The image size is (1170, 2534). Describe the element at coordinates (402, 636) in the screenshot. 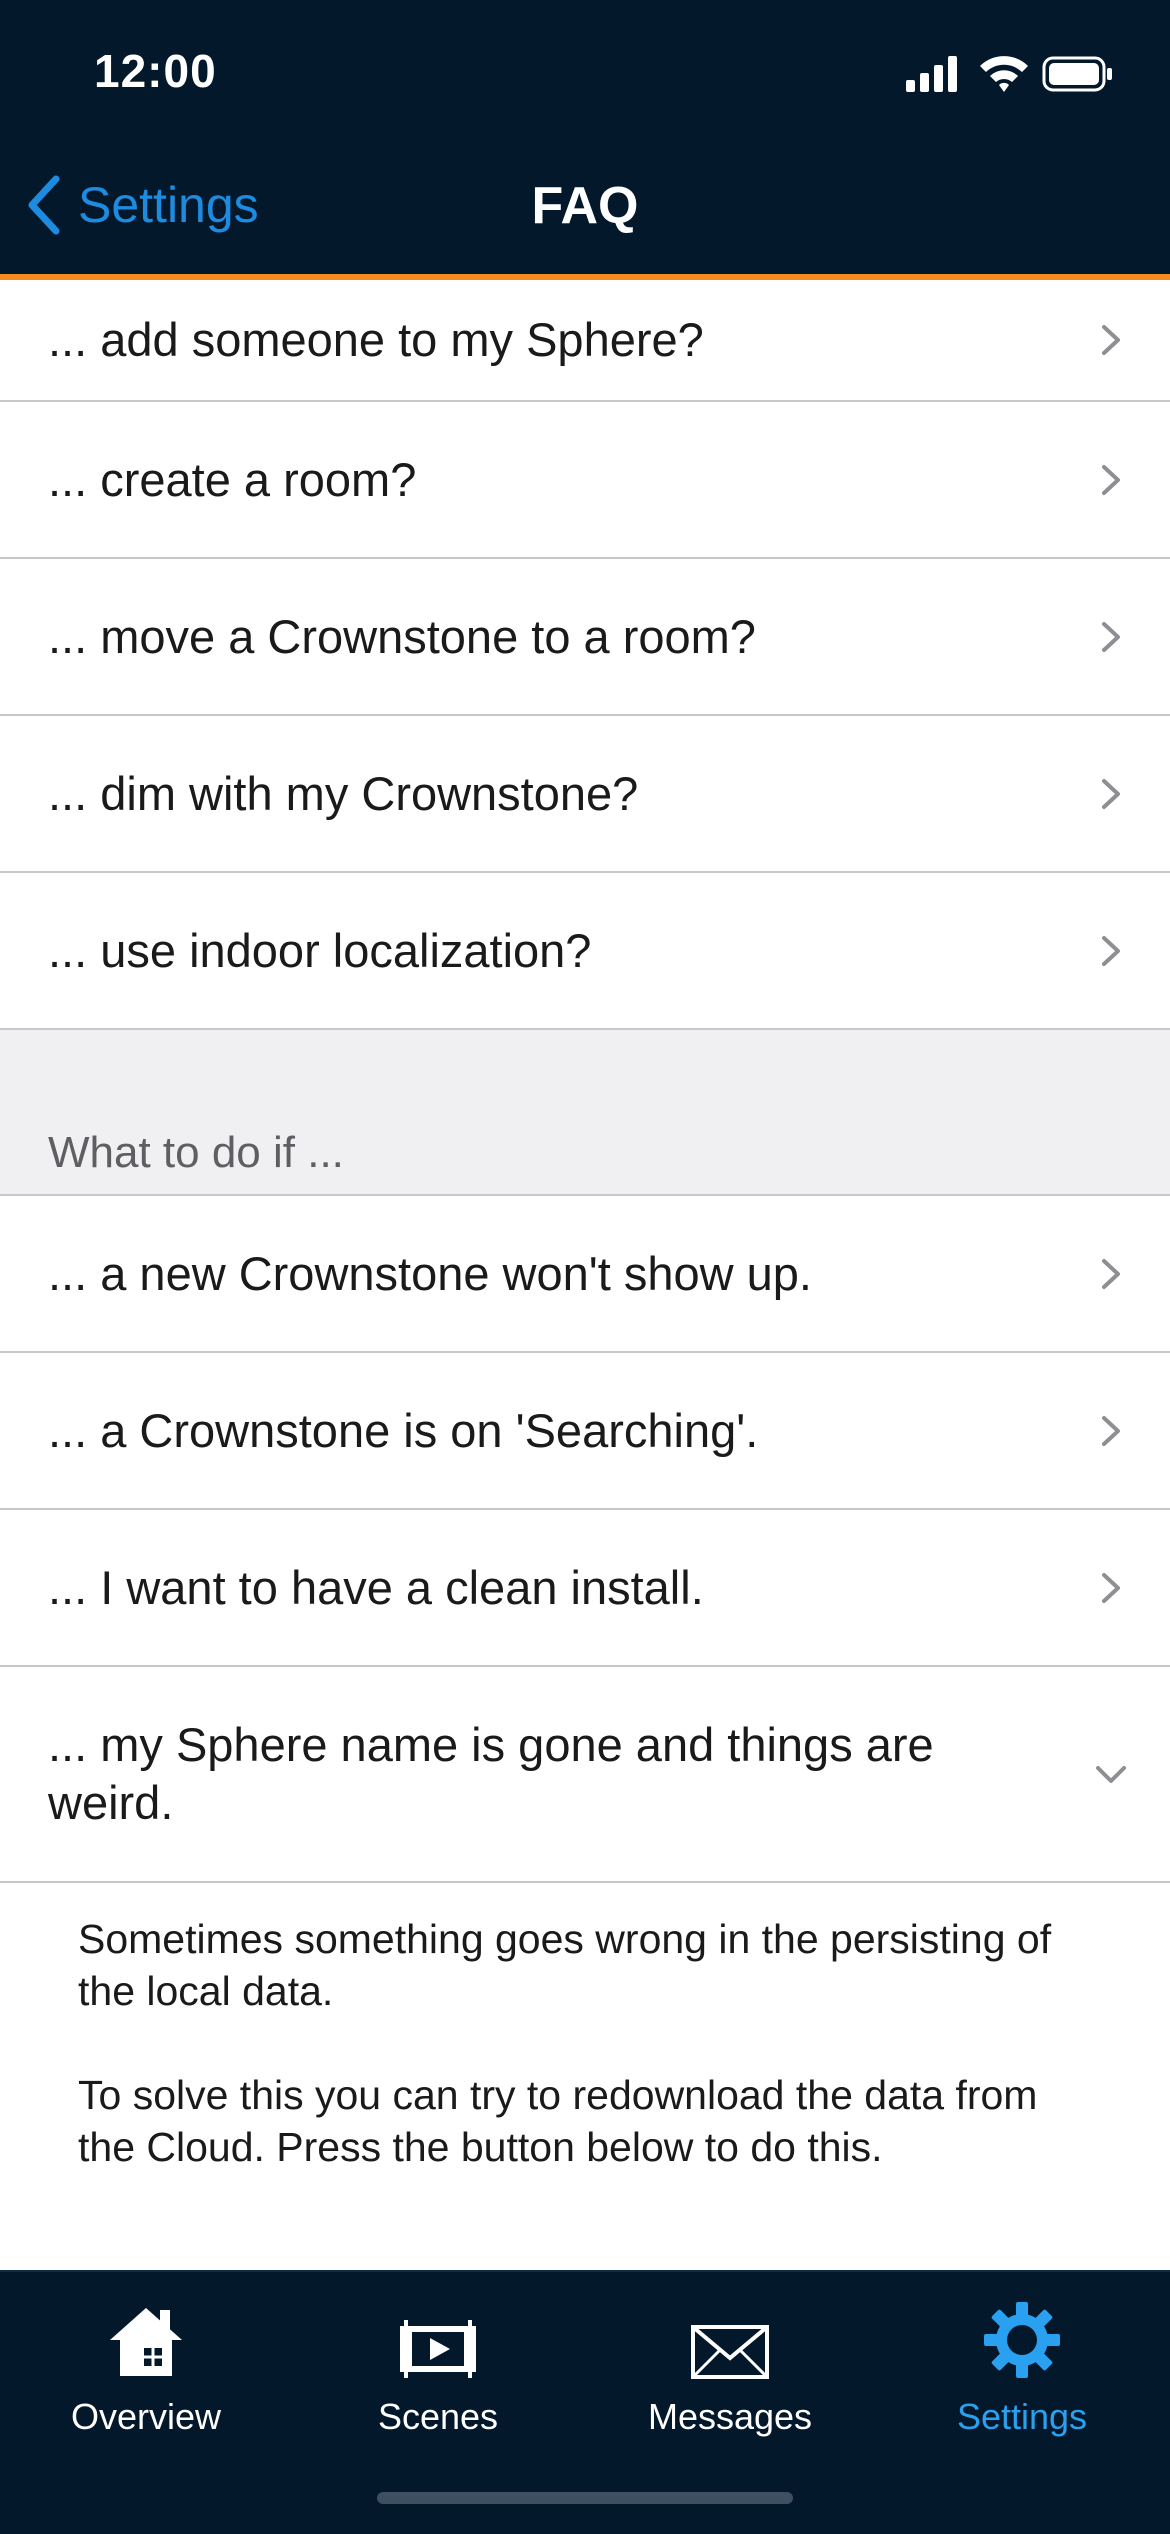

I see `faq-row-label: ... move a Crownstone to a room?` at that location.